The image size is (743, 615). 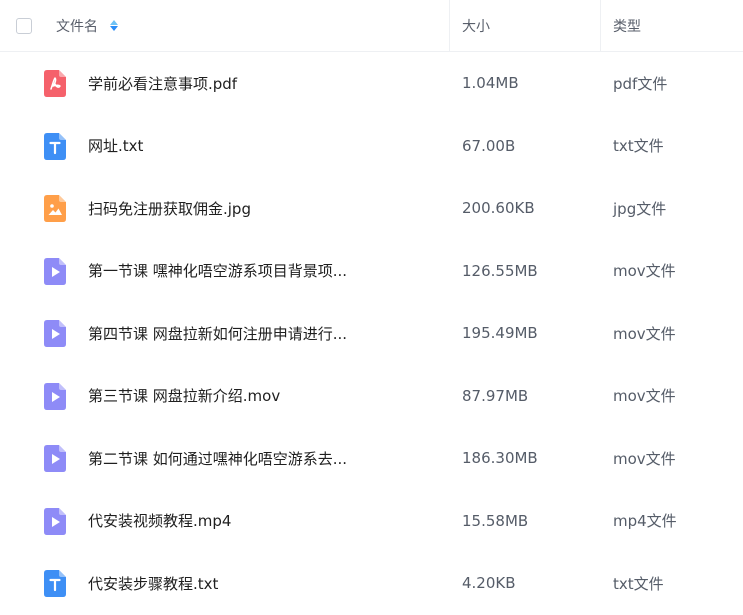 I want to click on select-all-checkbox-cell, so click(x=24, y=25).